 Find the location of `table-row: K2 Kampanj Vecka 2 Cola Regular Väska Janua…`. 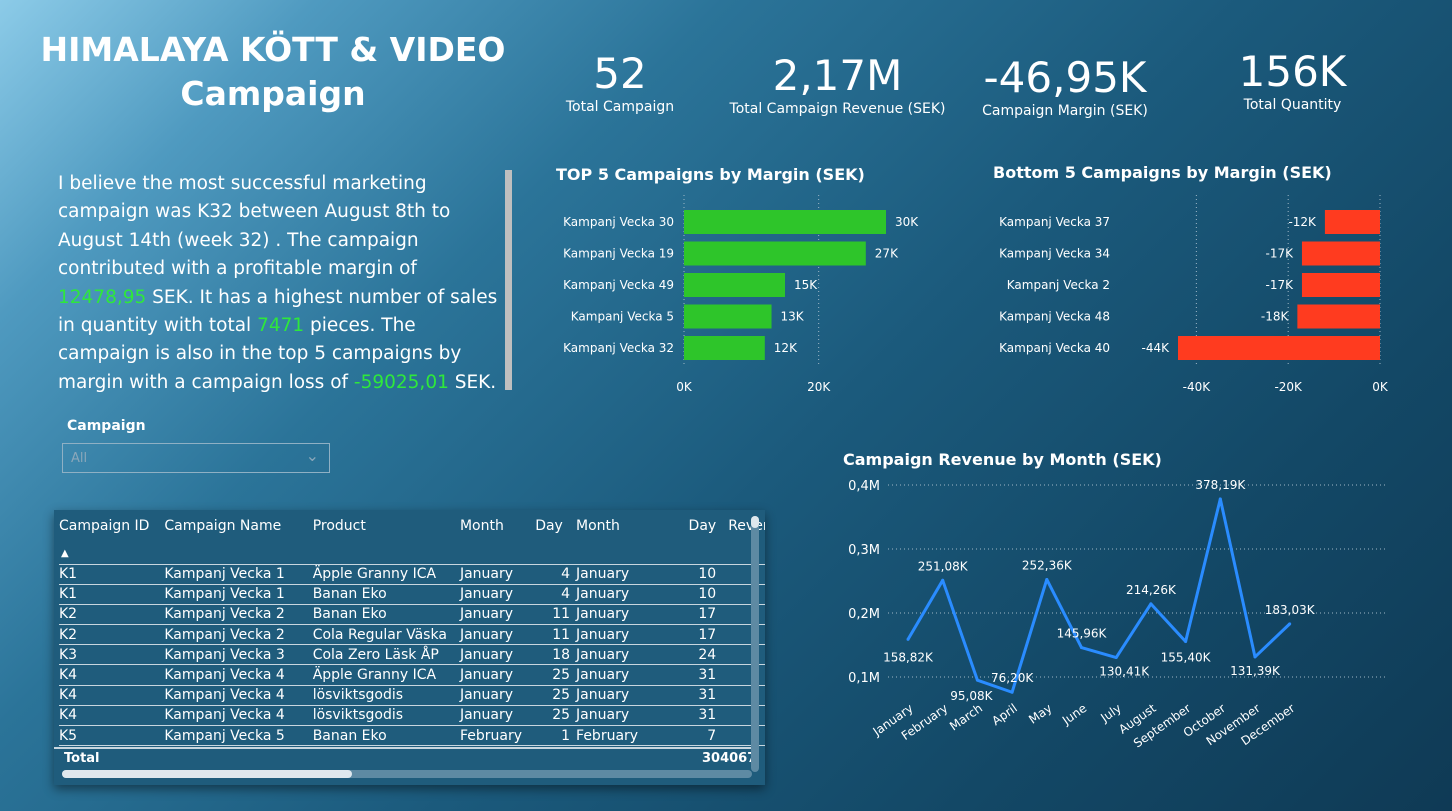

table-row: K2 Kampanj Vecka 2 Cola Regular Väska Janua… is located at coordinates (412, 635).